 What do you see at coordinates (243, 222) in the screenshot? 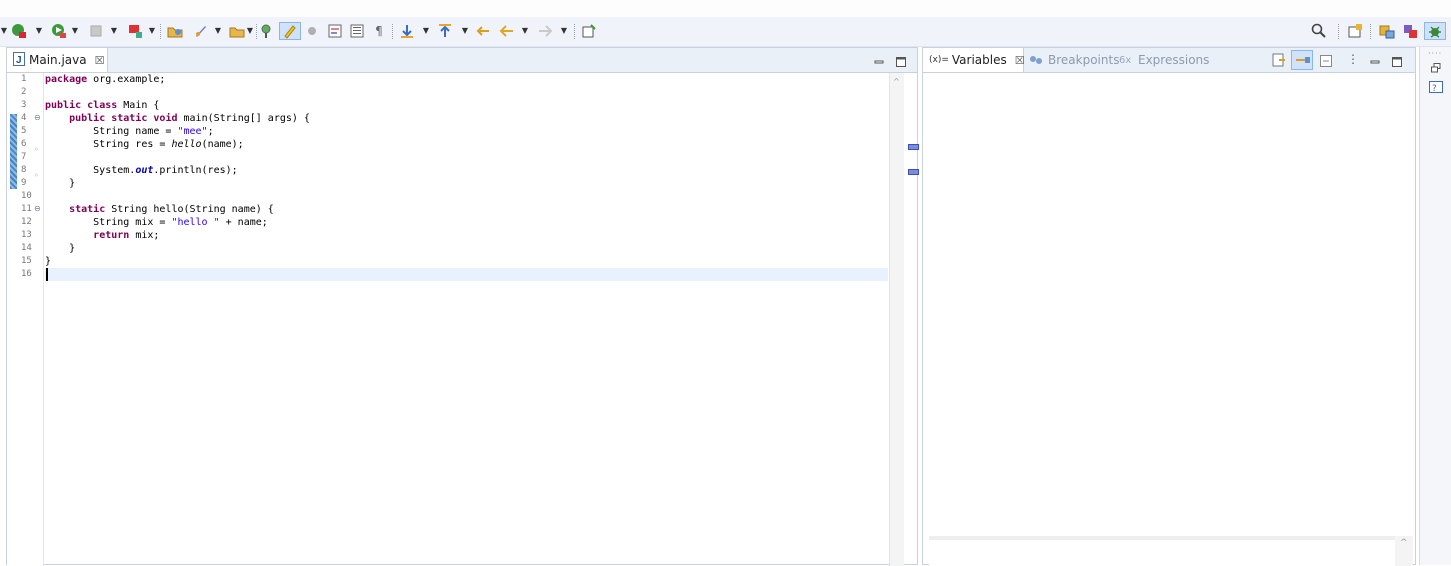
I see `code-token: + name;` at bounding box center [243, 222].